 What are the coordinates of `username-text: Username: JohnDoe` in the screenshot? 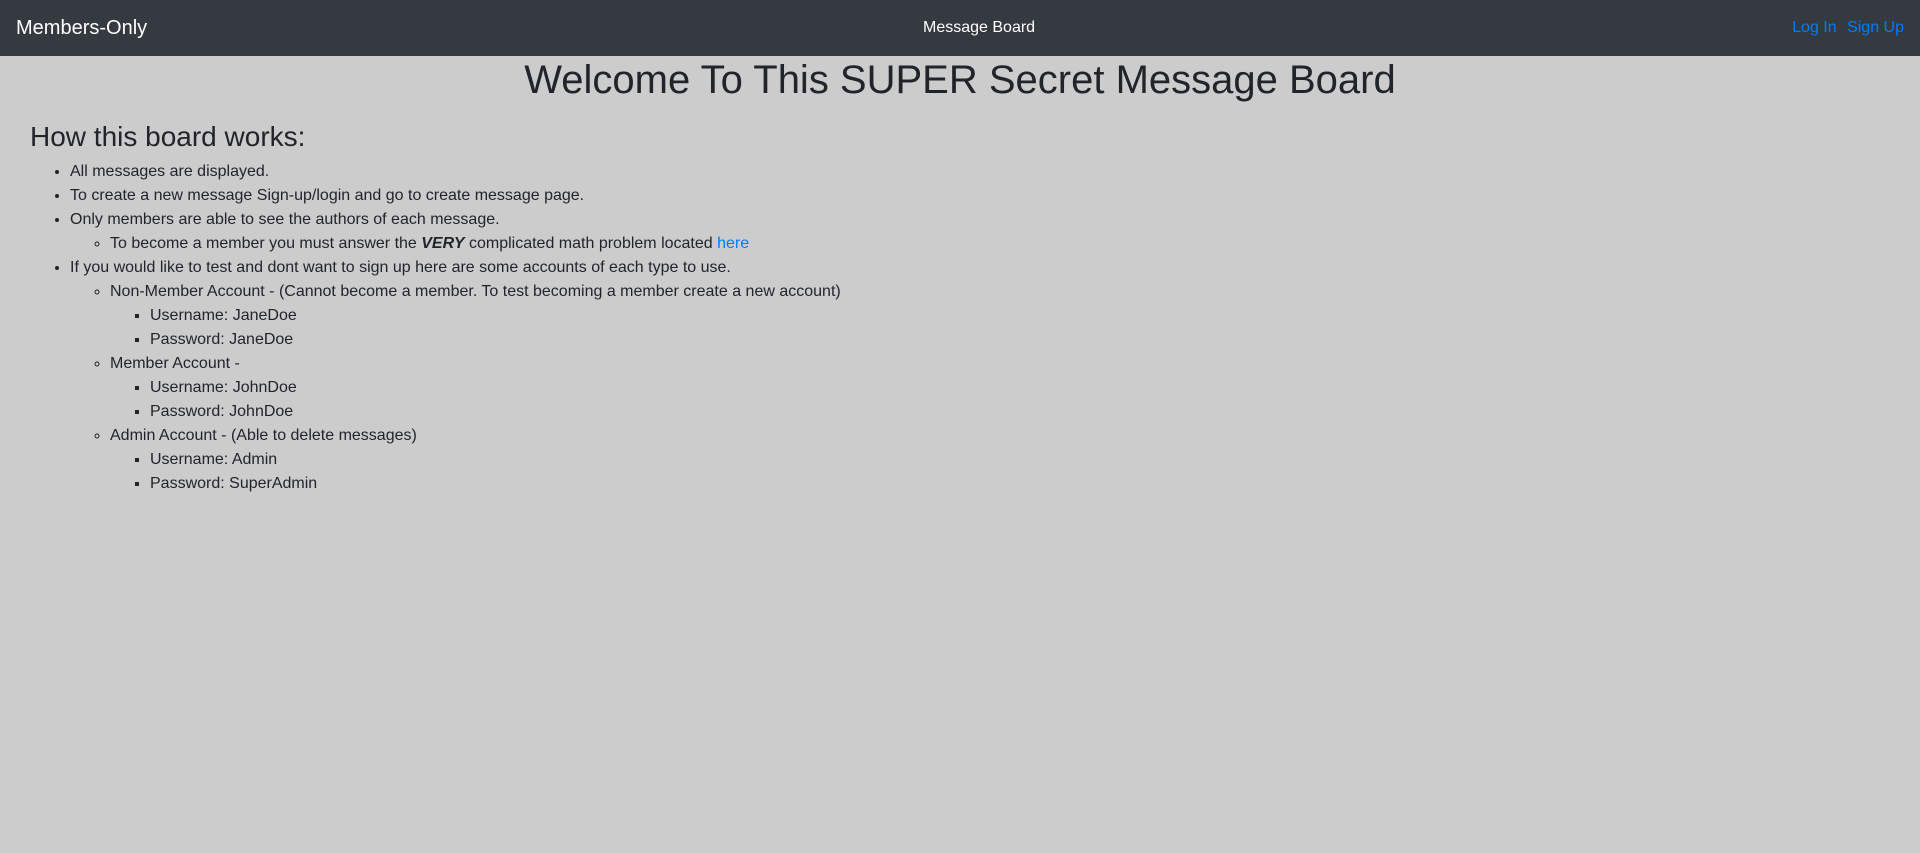 It's located at (223, 387).